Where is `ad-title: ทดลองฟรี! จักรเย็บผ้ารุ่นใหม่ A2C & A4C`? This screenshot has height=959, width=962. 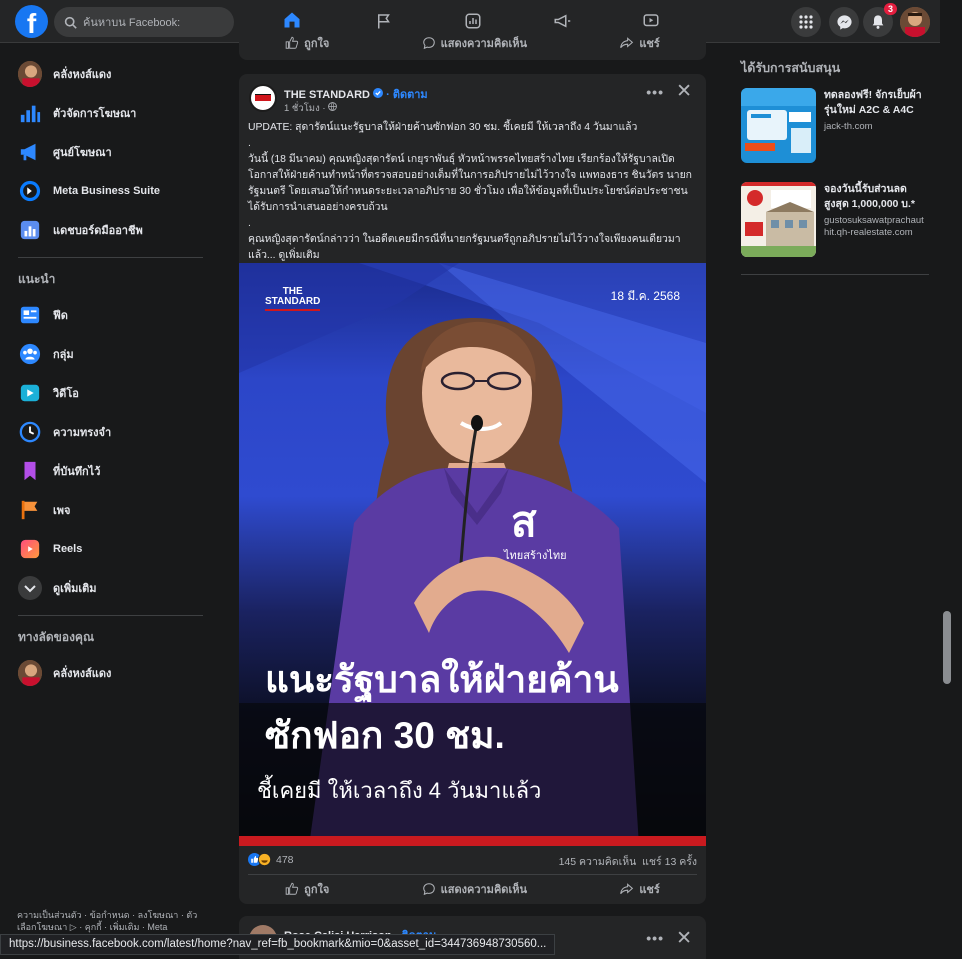
ad-title: ทดลองฟรี! จักรเย็บผ้ารุ่นใหม่ A2C & A4C is located at coordinates (876, 103).